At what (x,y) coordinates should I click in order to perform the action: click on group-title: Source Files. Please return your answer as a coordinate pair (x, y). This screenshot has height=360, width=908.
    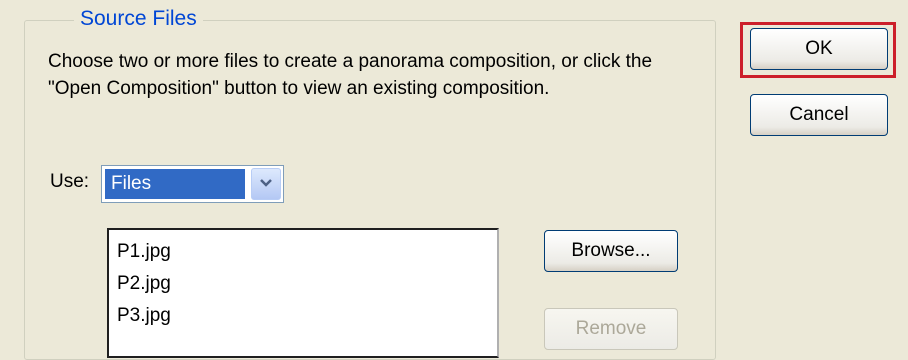
    Looking at the image, I should click on (138, 19).